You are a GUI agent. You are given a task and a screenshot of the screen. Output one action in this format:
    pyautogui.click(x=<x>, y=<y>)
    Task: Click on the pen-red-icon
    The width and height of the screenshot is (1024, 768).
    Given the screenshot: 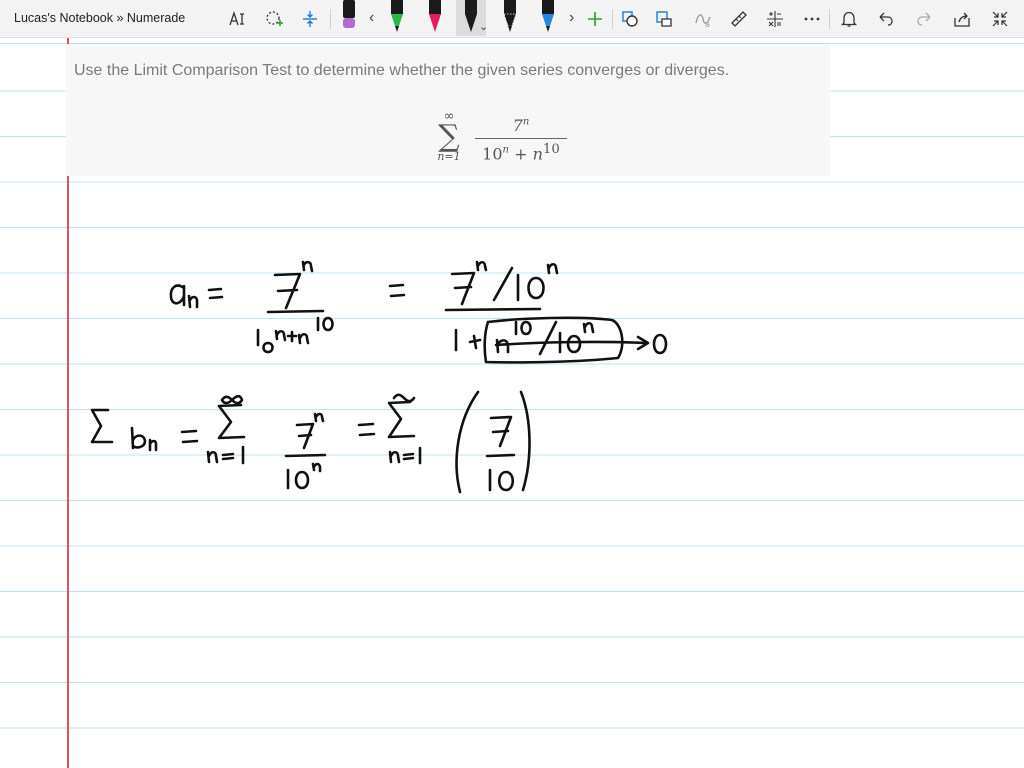 What is the action you would take?
    pyautogui.click(x=435, y=18)
    